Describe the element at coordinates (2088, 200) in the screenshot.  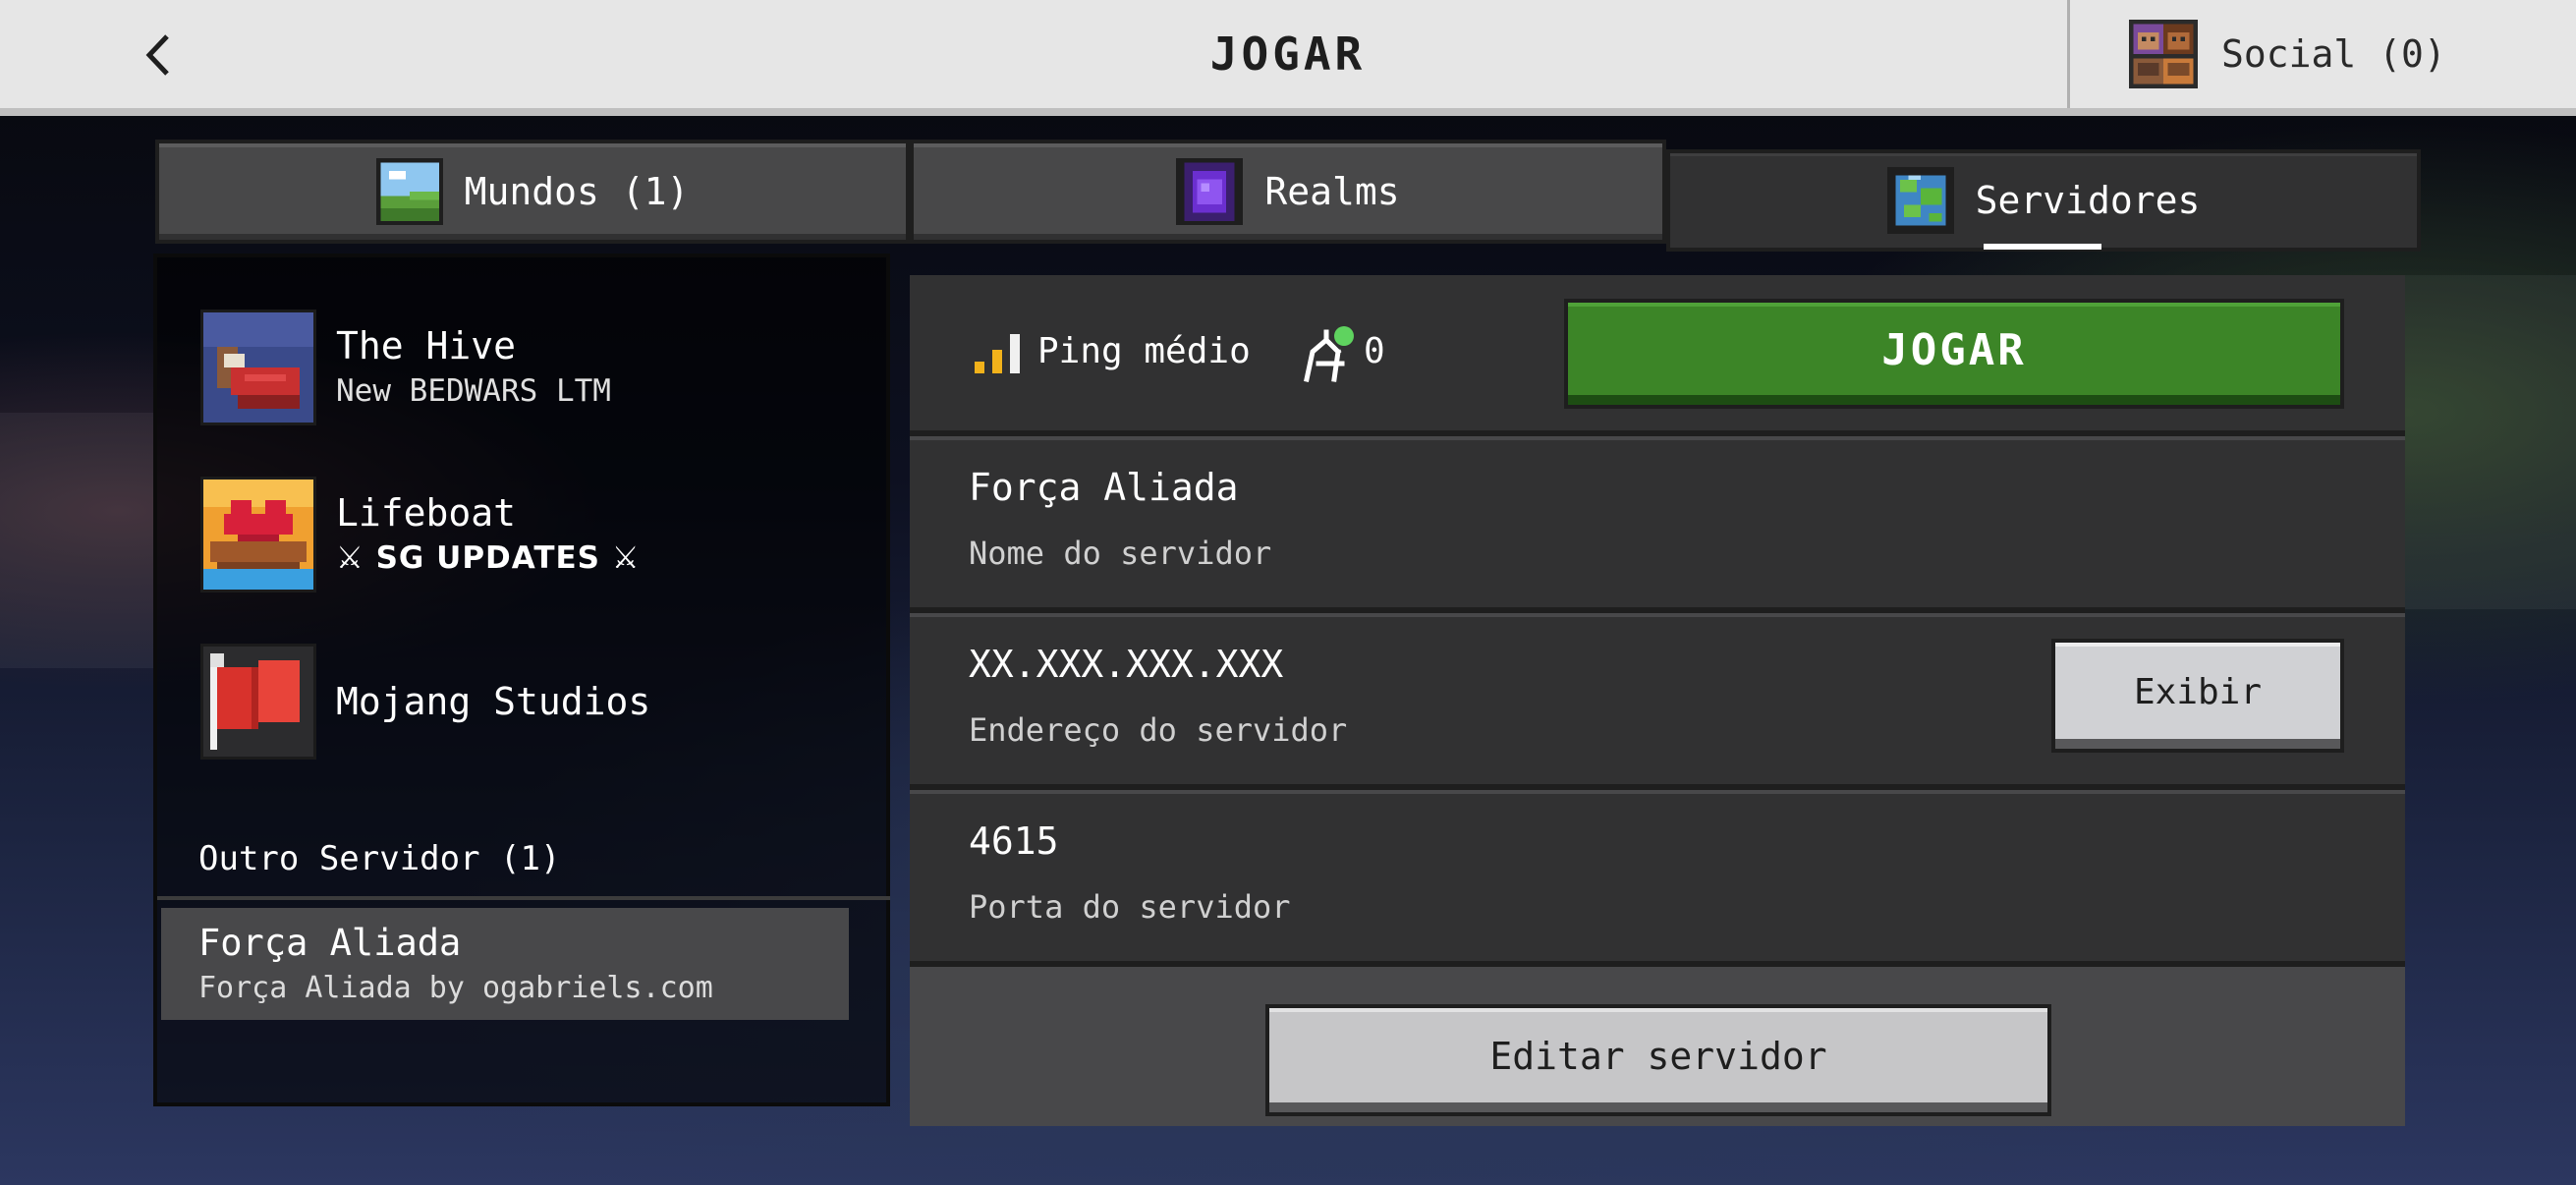
I see `tab-servers-label: Servidores` at that location.